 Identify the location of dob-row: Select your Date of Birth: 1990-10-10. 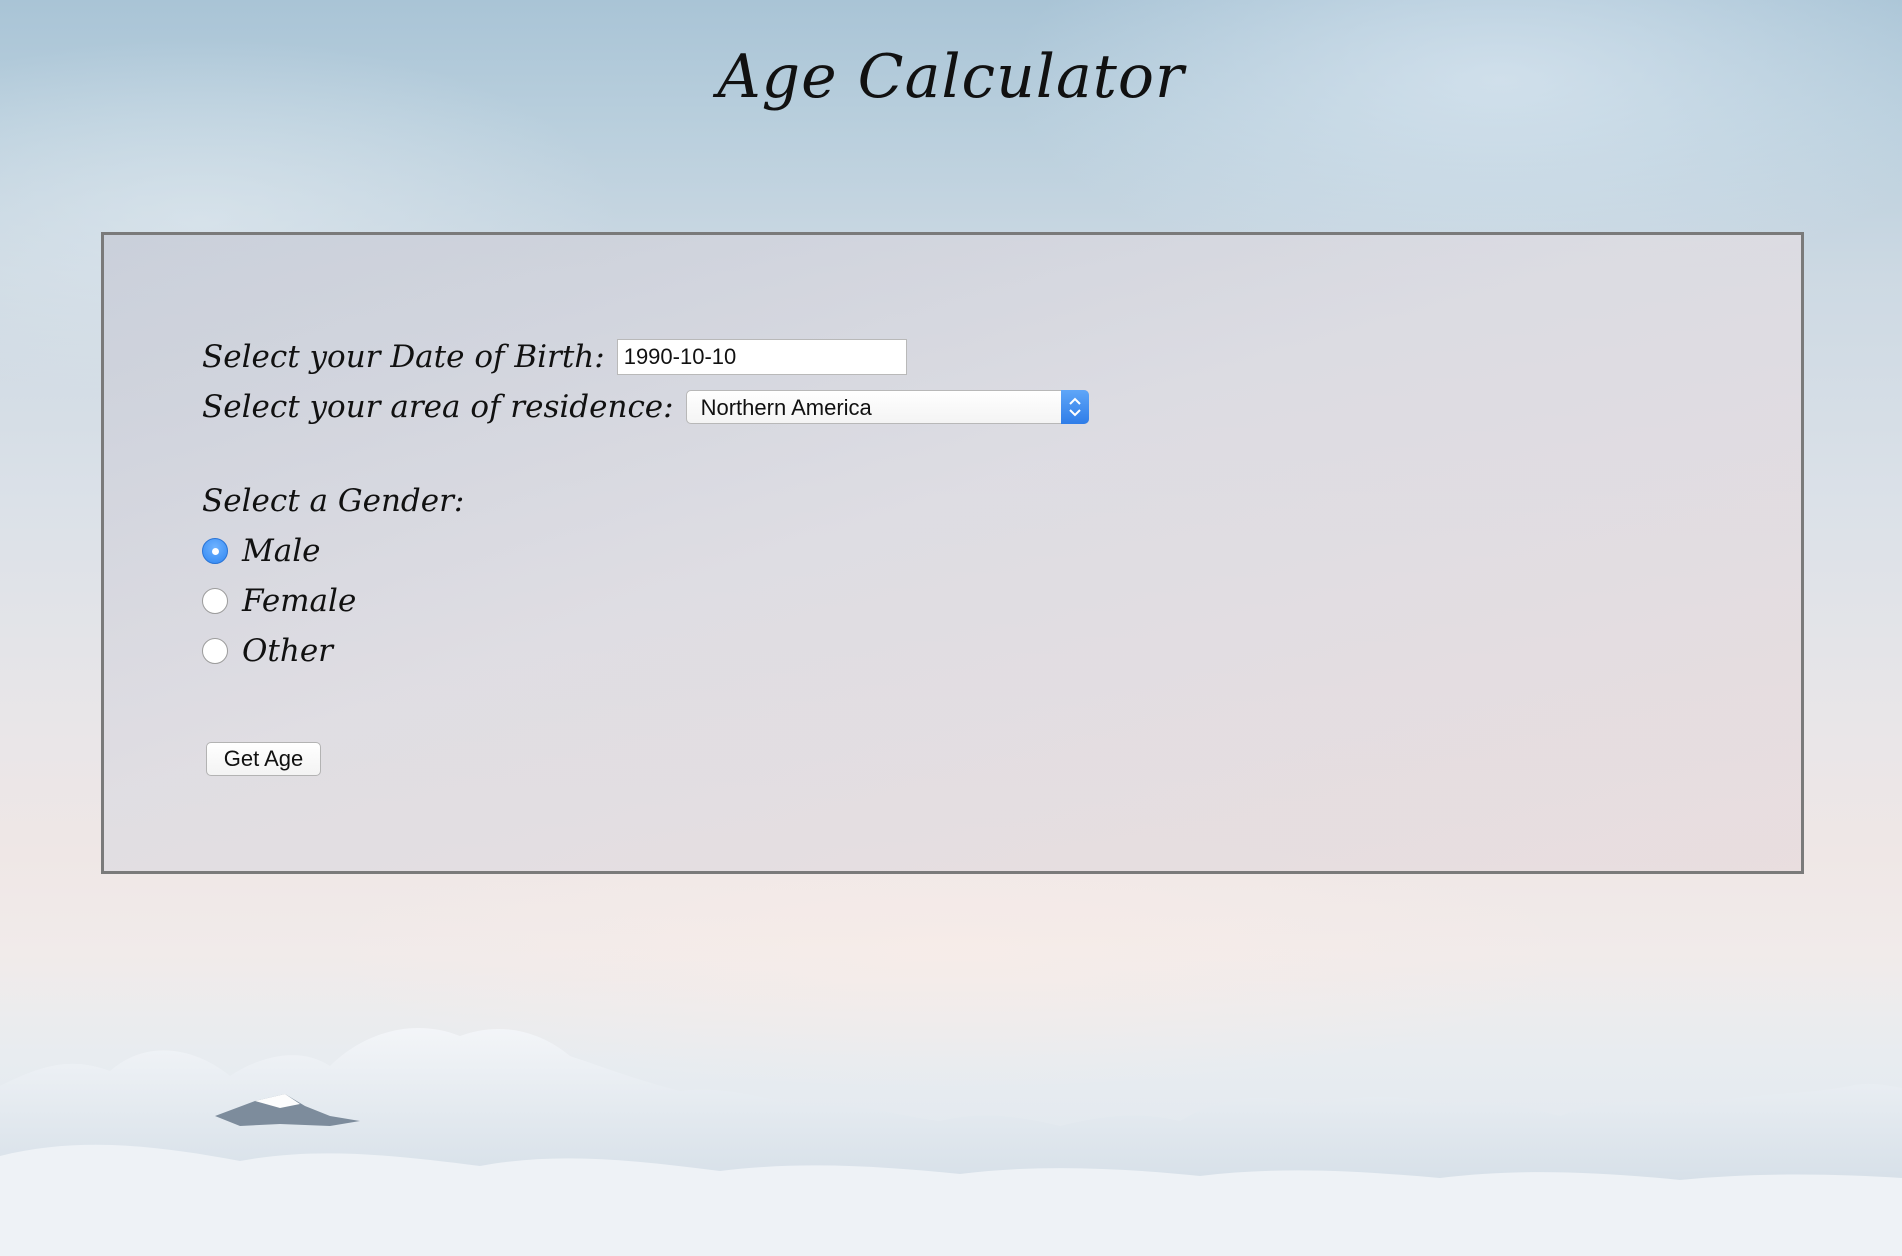
(554, 357).